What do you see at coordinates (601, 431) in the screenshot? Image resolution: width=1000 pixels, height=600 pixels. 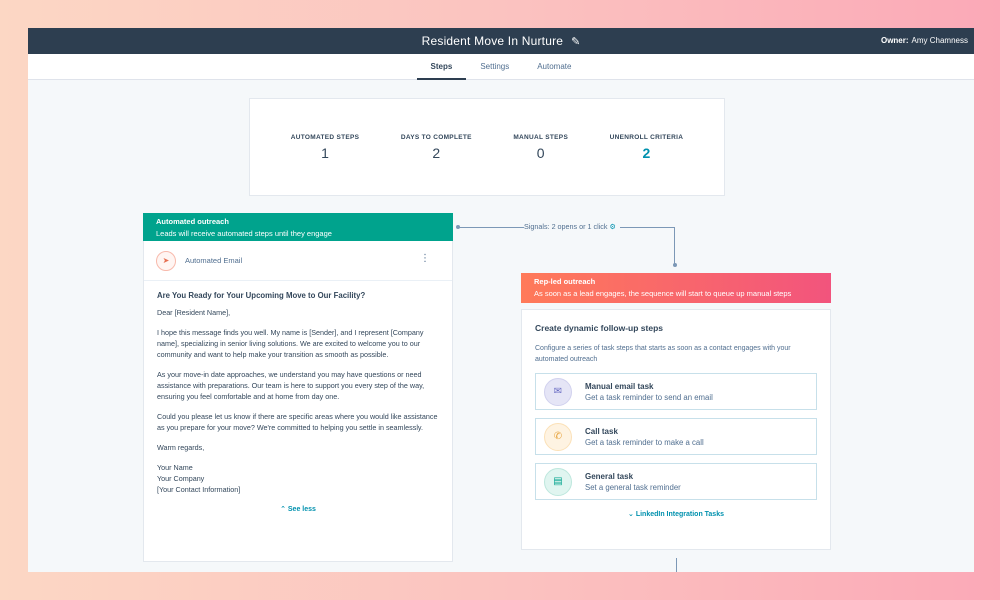 I see `task-title: Call task` at bounding box center [601, 431].